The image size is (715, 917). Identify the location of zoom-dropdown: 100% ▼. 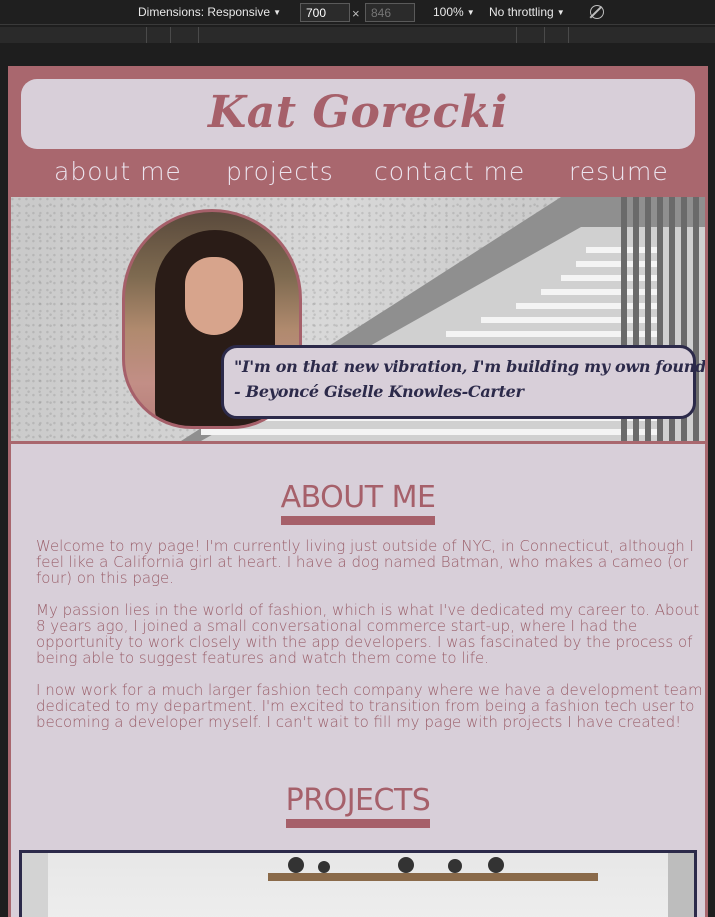
(454, 12).